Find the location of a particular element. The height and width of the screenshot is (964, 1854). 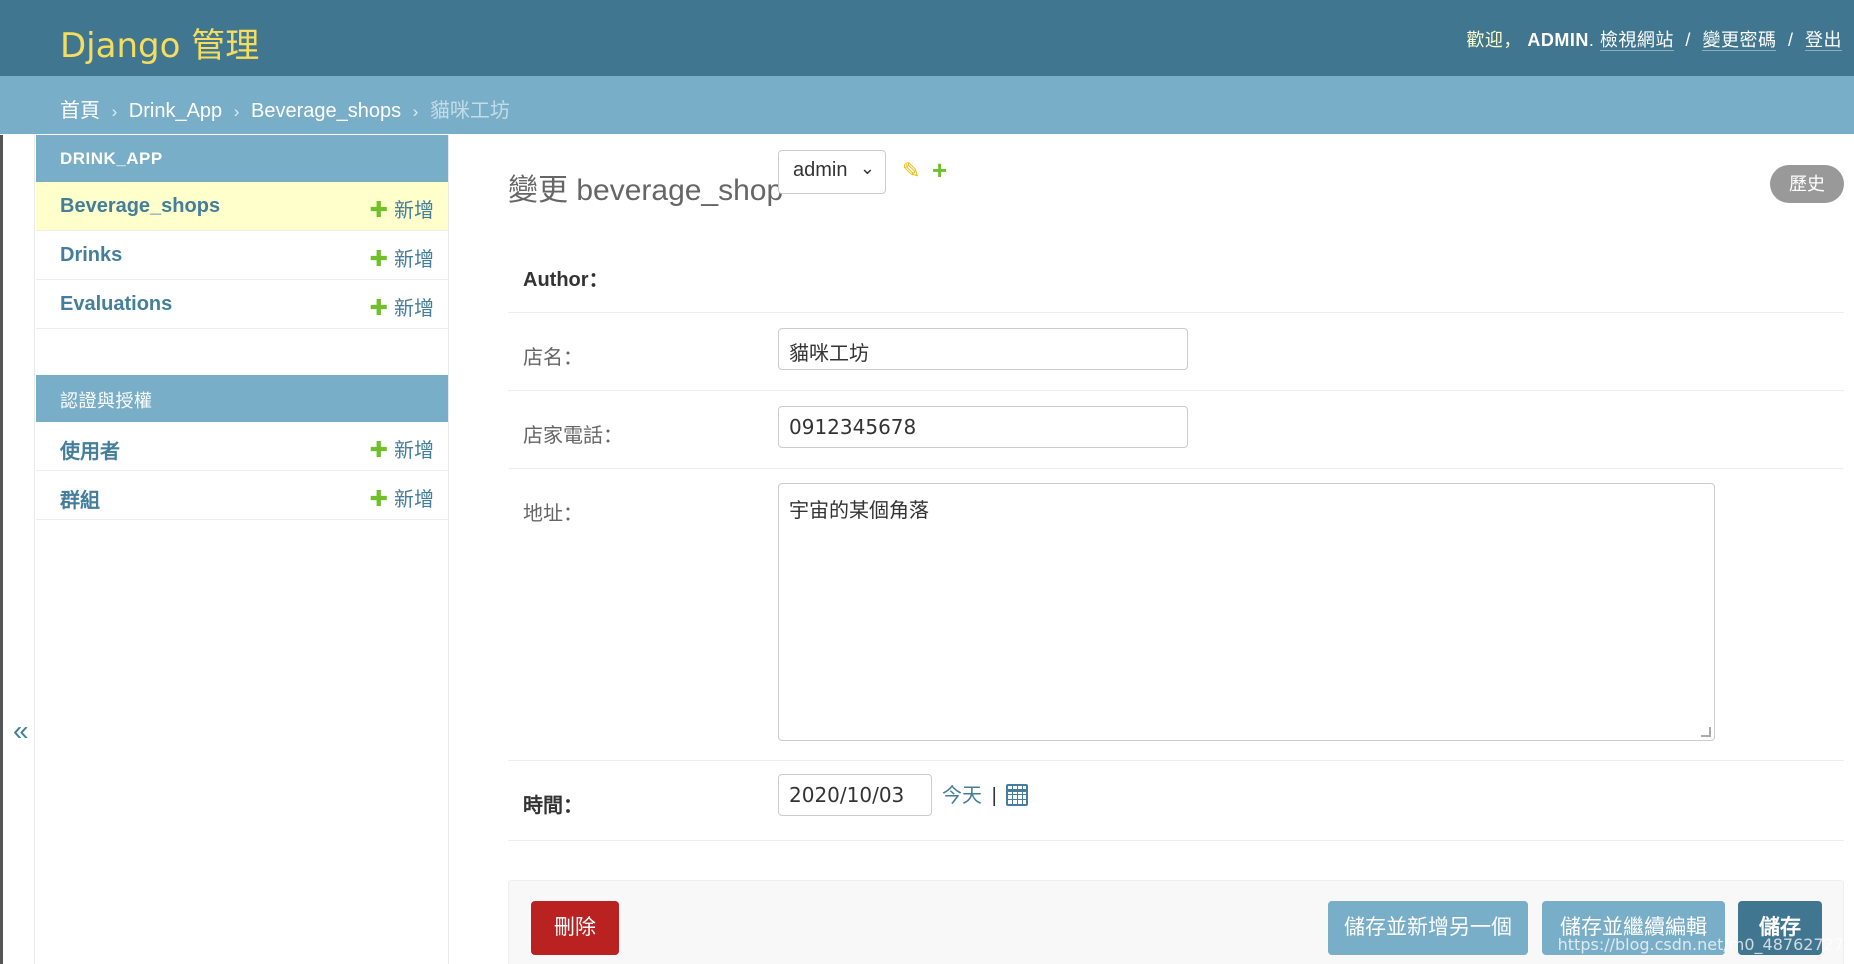

form-row-time: 時間： is located at coordinates (1176, 801).